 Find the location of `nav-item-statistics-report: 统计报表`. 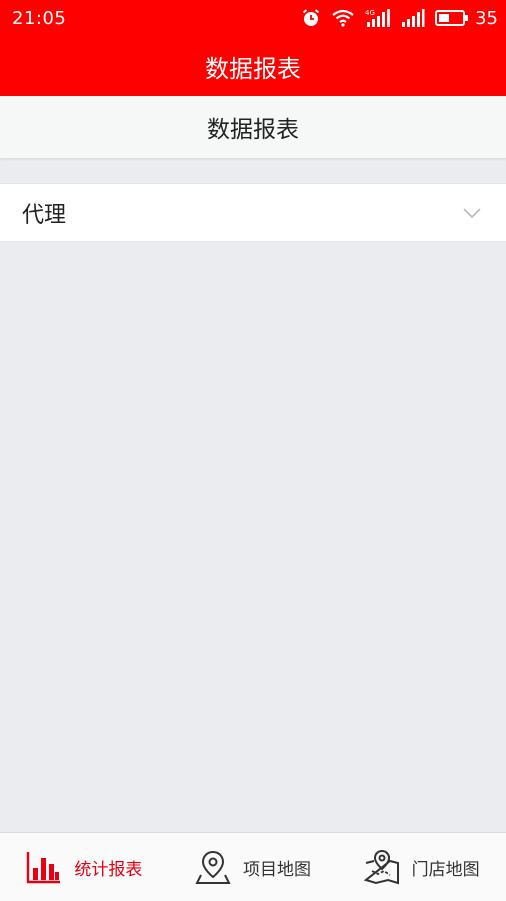

nav-item-statistics-report: 统计报表 is located at coordinates (84, 867).